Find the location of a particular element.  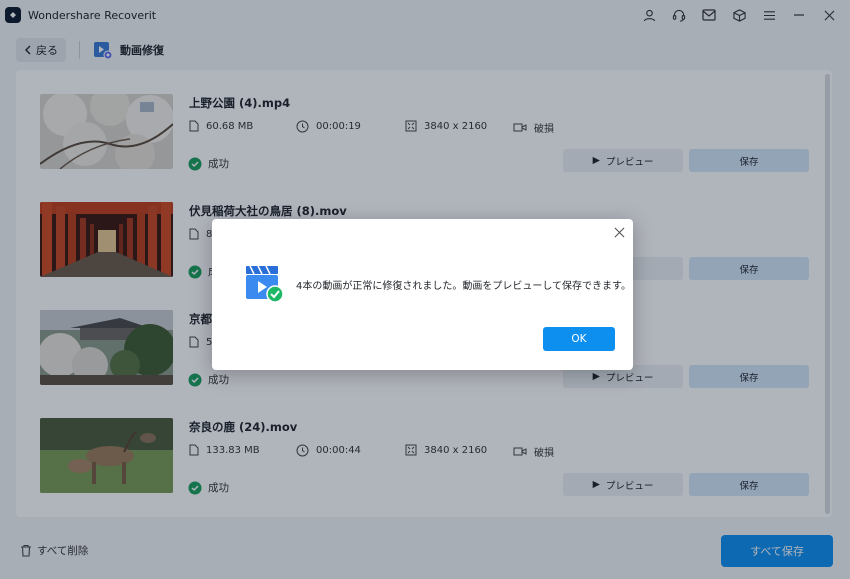

ok-button: OK is located at coordinates (579, 339).